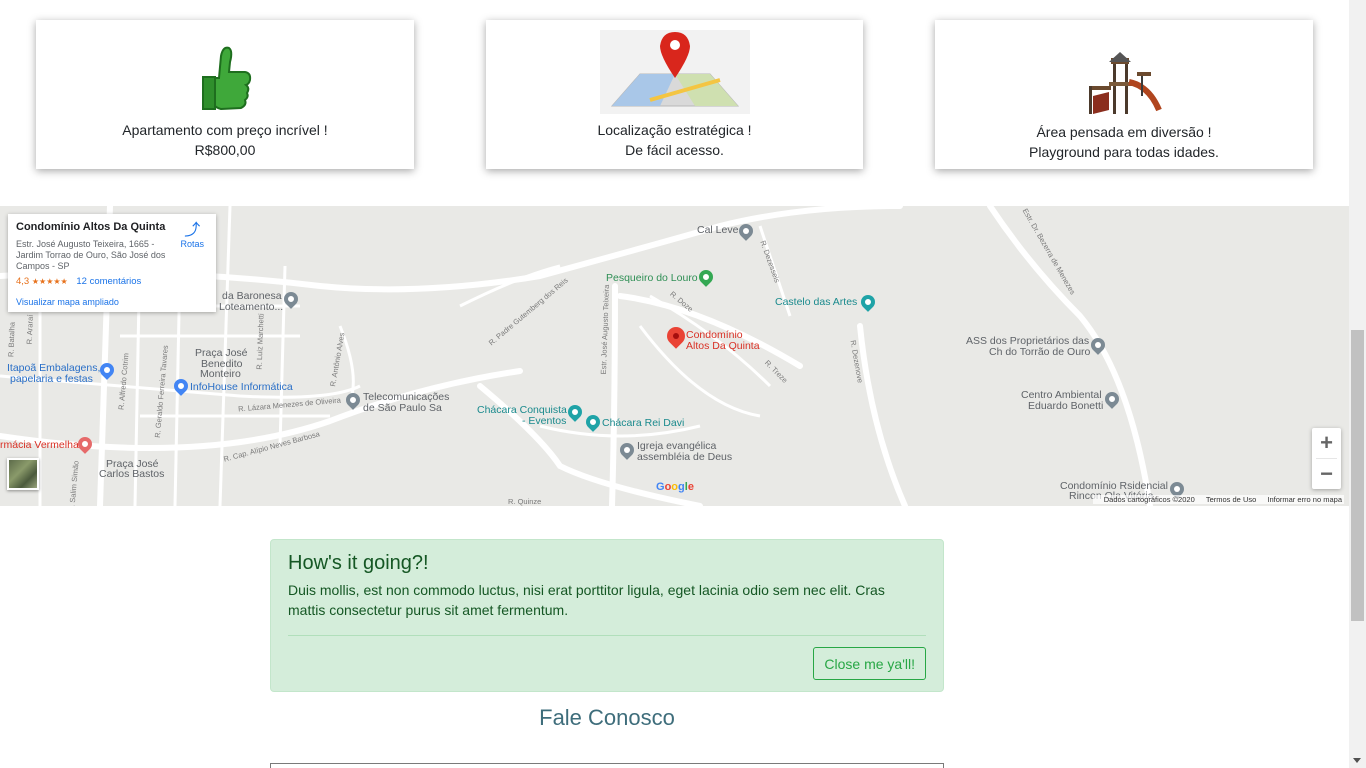 Image resolution: width=1366 pixels, height=768 pixels. I want to click on poi-label: Ch do Torrão de Ouro, so click(1040, 352).